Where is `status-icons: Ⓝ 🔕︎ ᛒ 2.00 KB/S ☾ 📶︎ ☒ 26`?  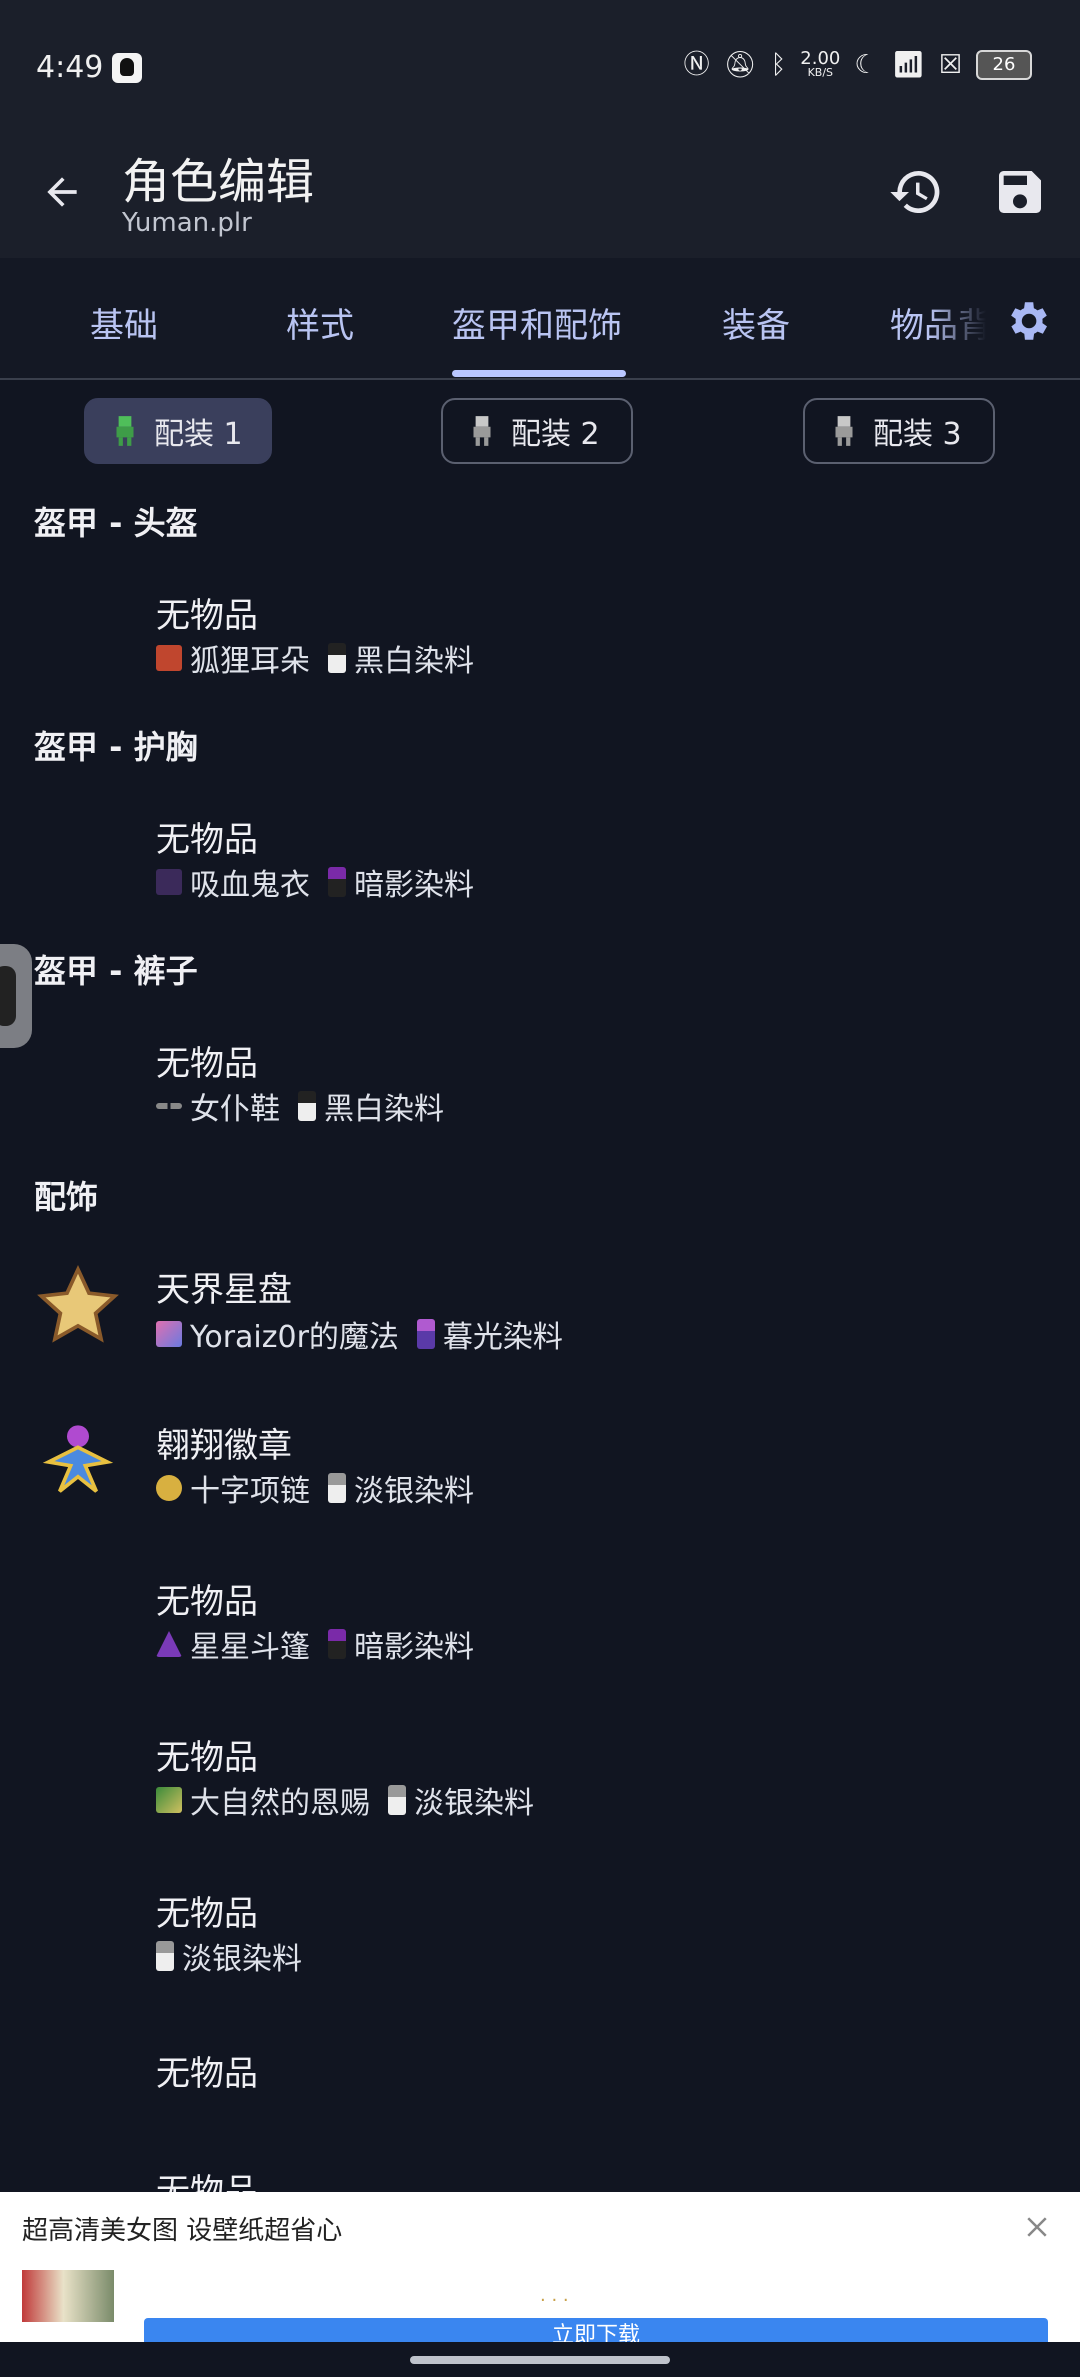
status-icons: Ⓝ 🔕︎ ᛒ 2.00 KB/S ☾ 📶︎ ☒ 26 is located at coordinates (858, 65).